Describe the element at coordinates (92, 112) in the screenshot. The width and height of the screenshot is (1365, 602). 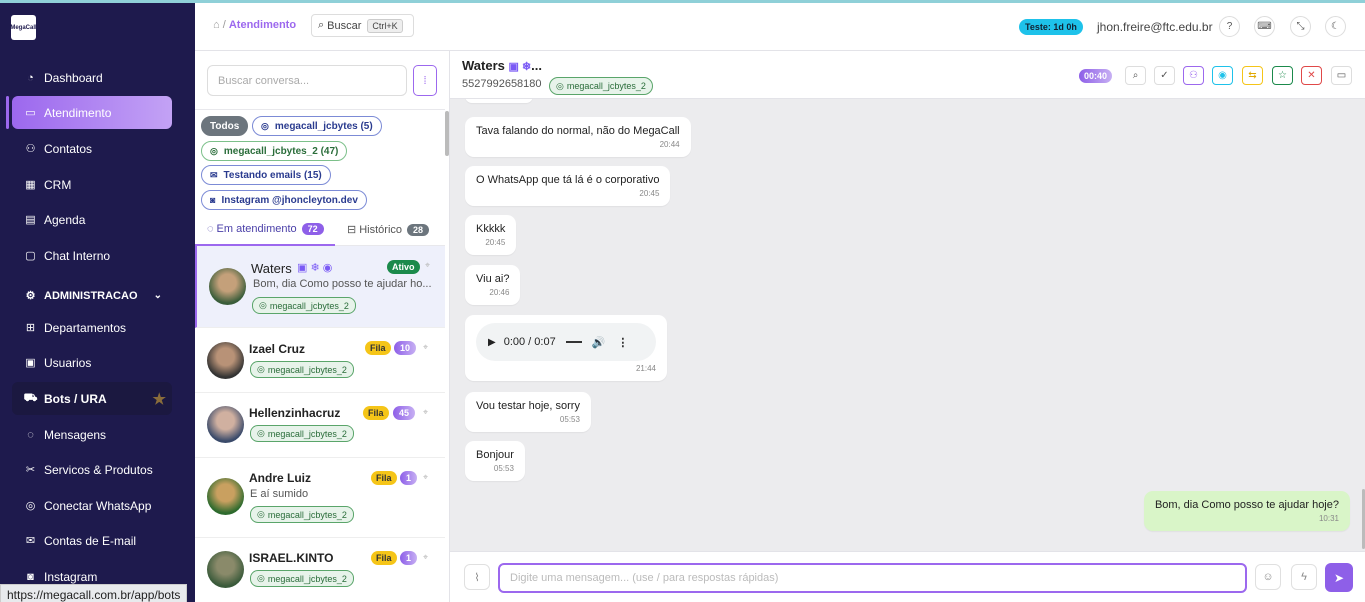
I see `sidebar-item-atendimento: ▭ Atendimento` at that location.